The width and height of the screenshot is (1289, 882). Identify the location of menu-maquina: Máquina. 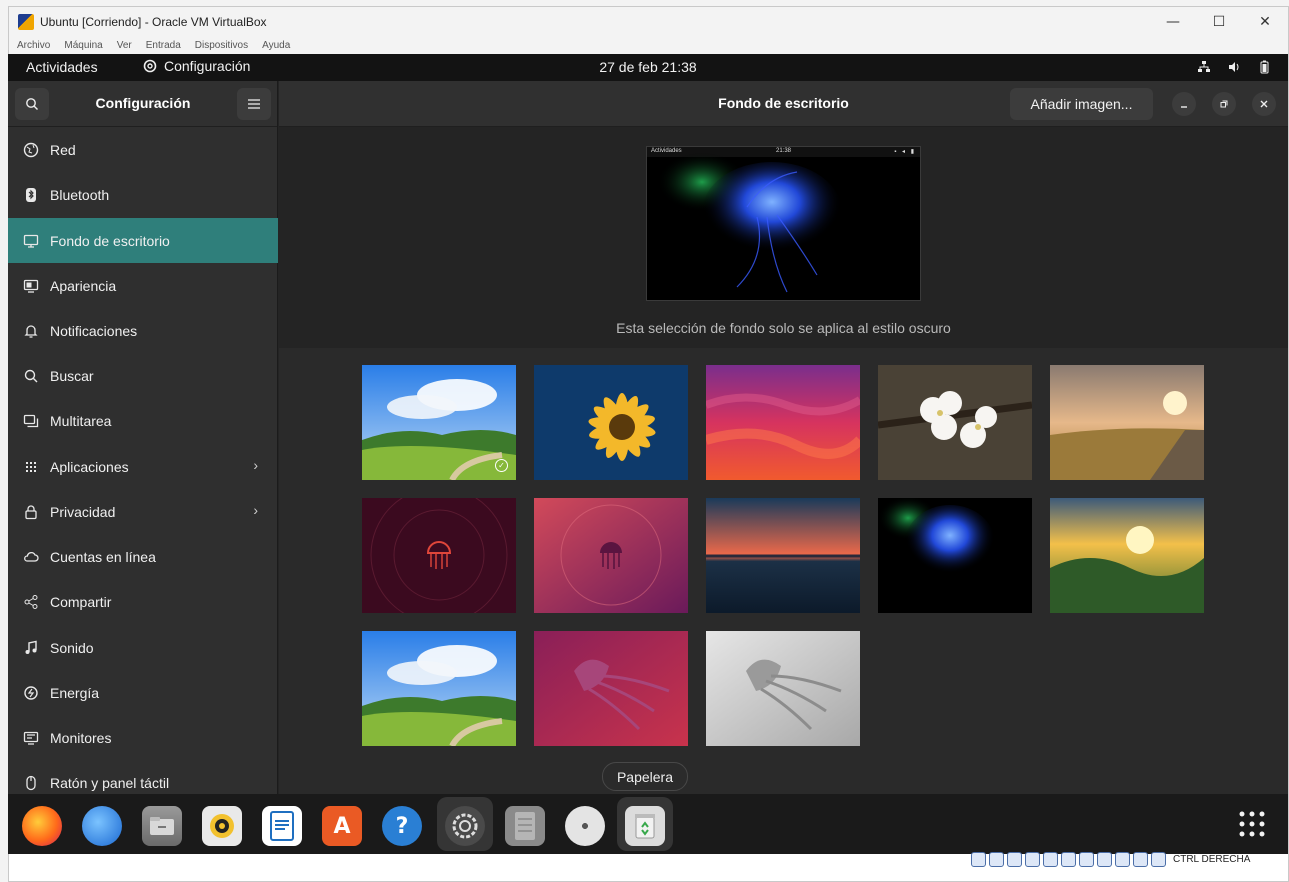
(83, 45).